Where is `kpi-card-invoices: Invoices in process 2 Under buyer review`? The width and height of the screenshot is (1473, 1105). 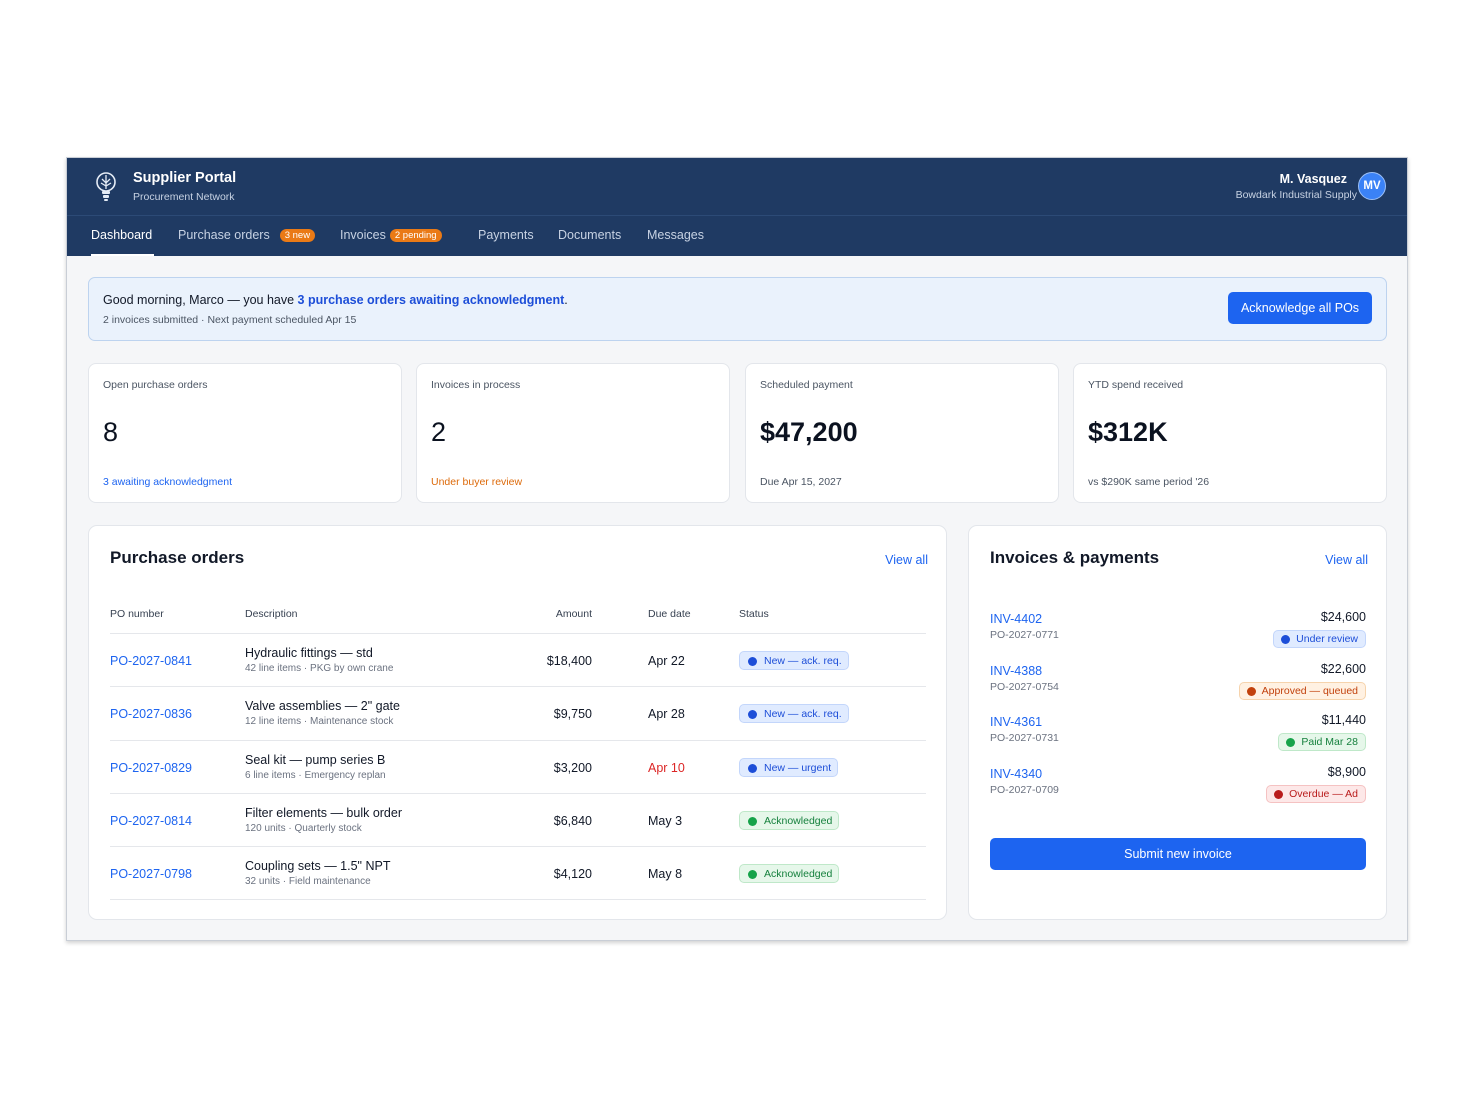
kpi-card-invoices: Invoices in process 2 Under buyer review is located at coordinates (573, 433).